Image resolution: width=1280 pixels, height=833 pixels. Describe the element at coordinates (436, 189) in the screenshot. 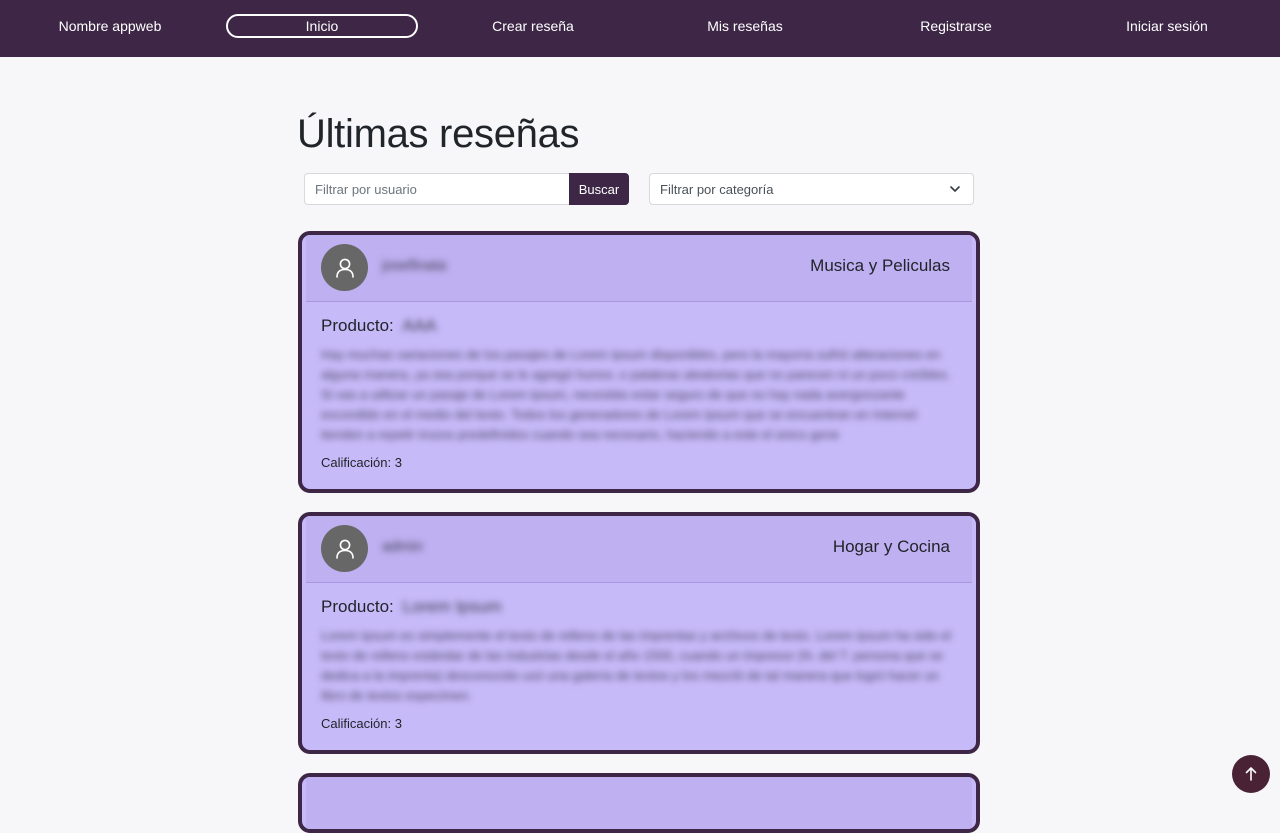

I see `user-filter-input` at that location.